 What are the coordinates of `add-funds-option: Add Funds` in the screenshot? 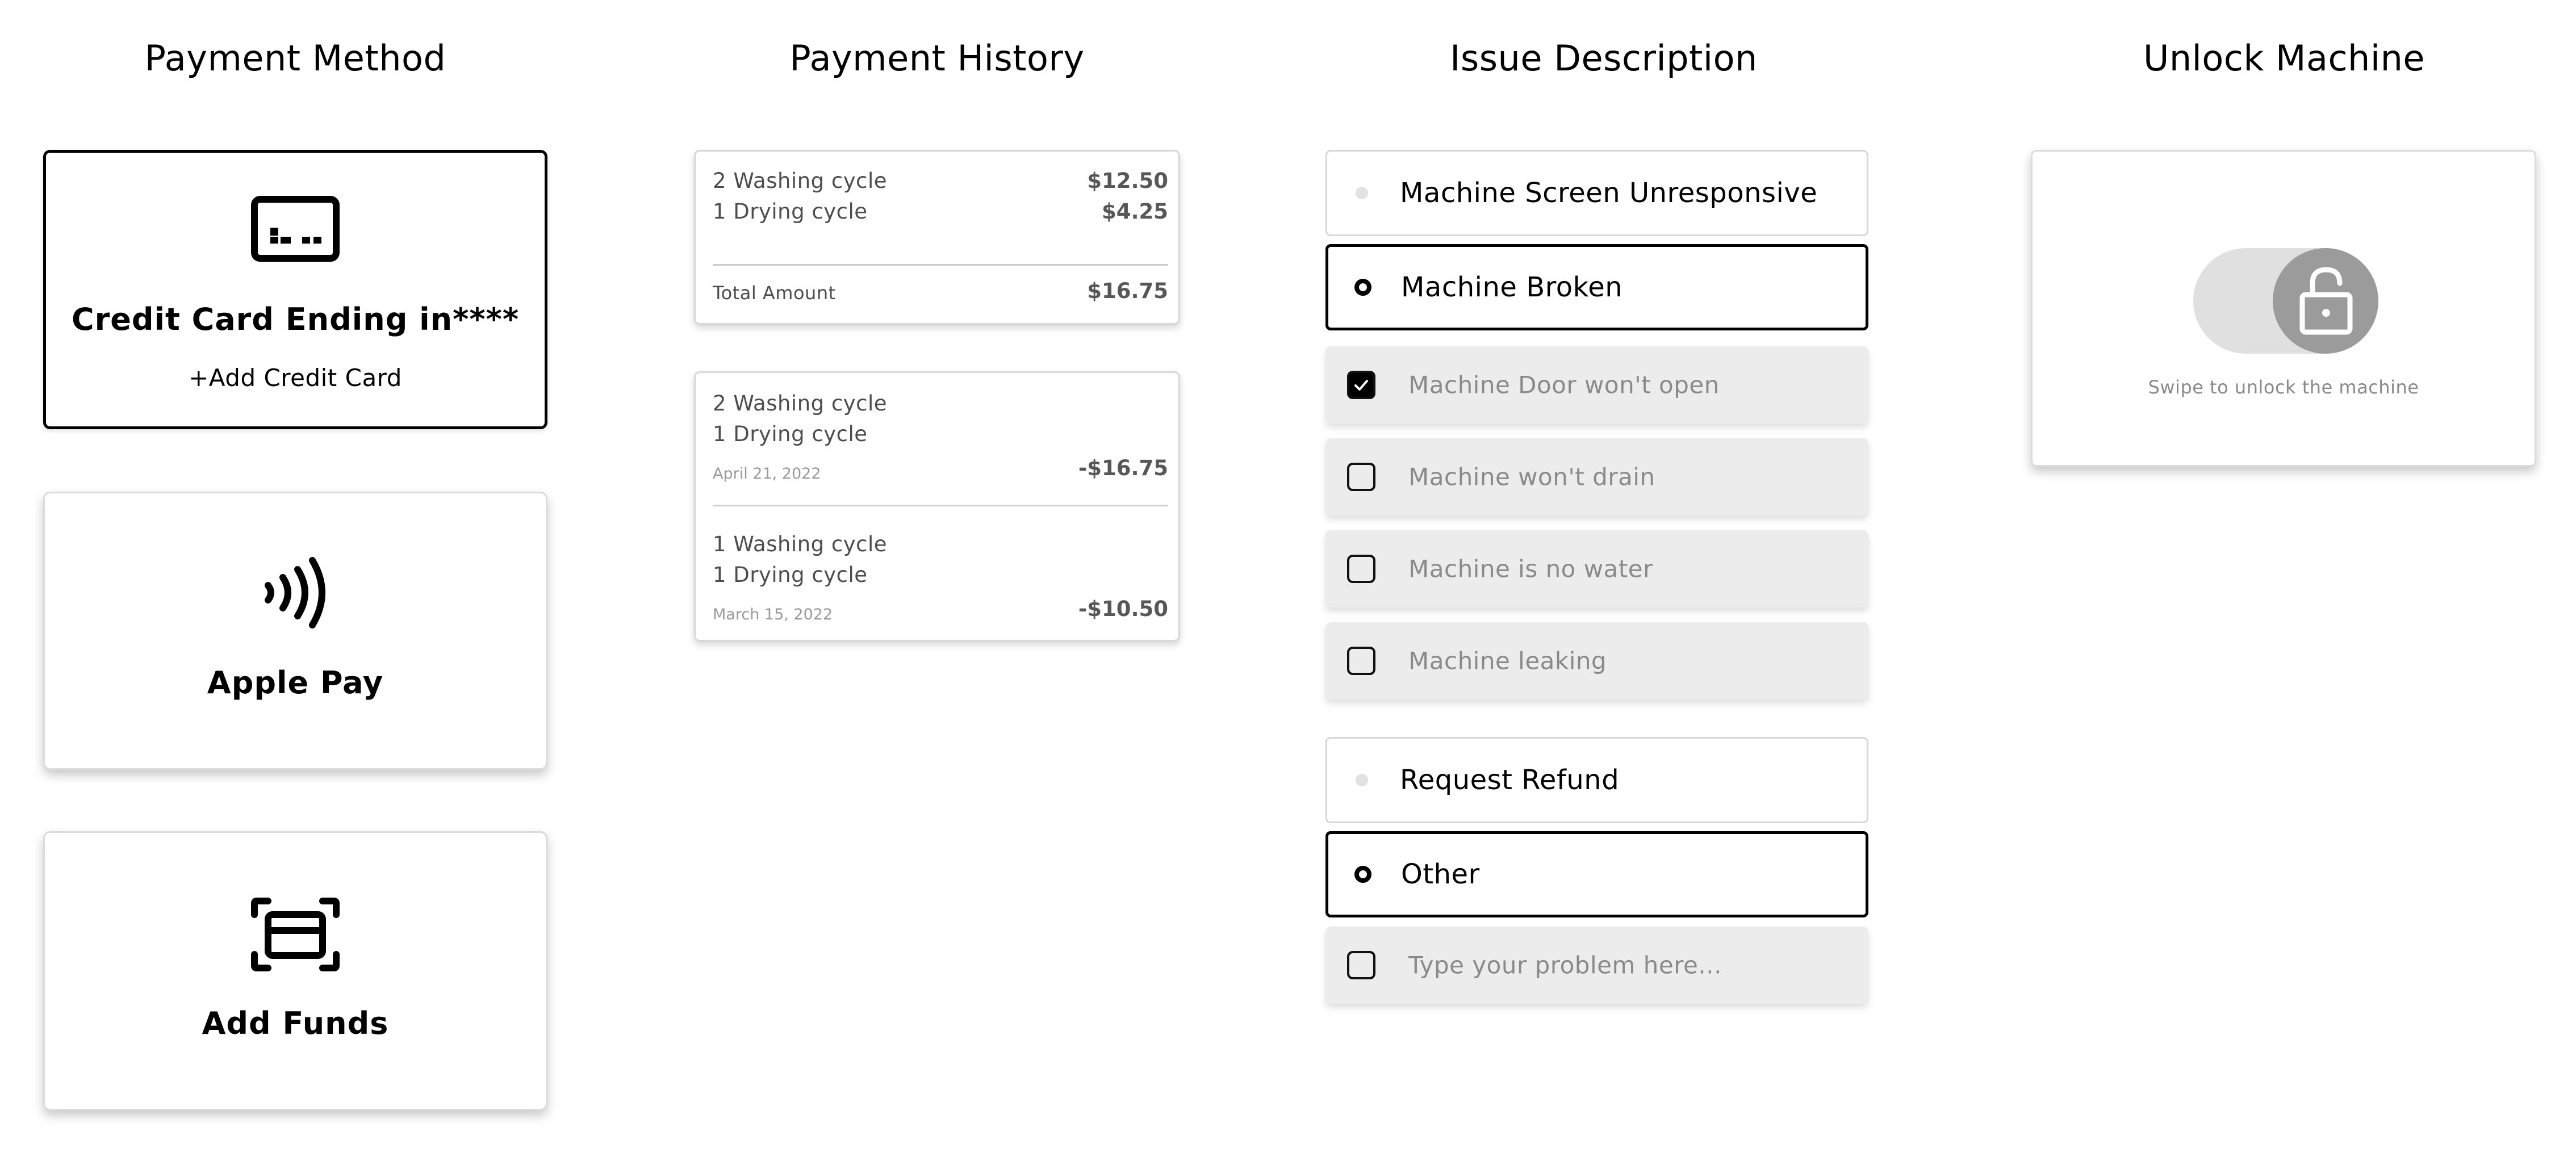 It's located at (295, 970).